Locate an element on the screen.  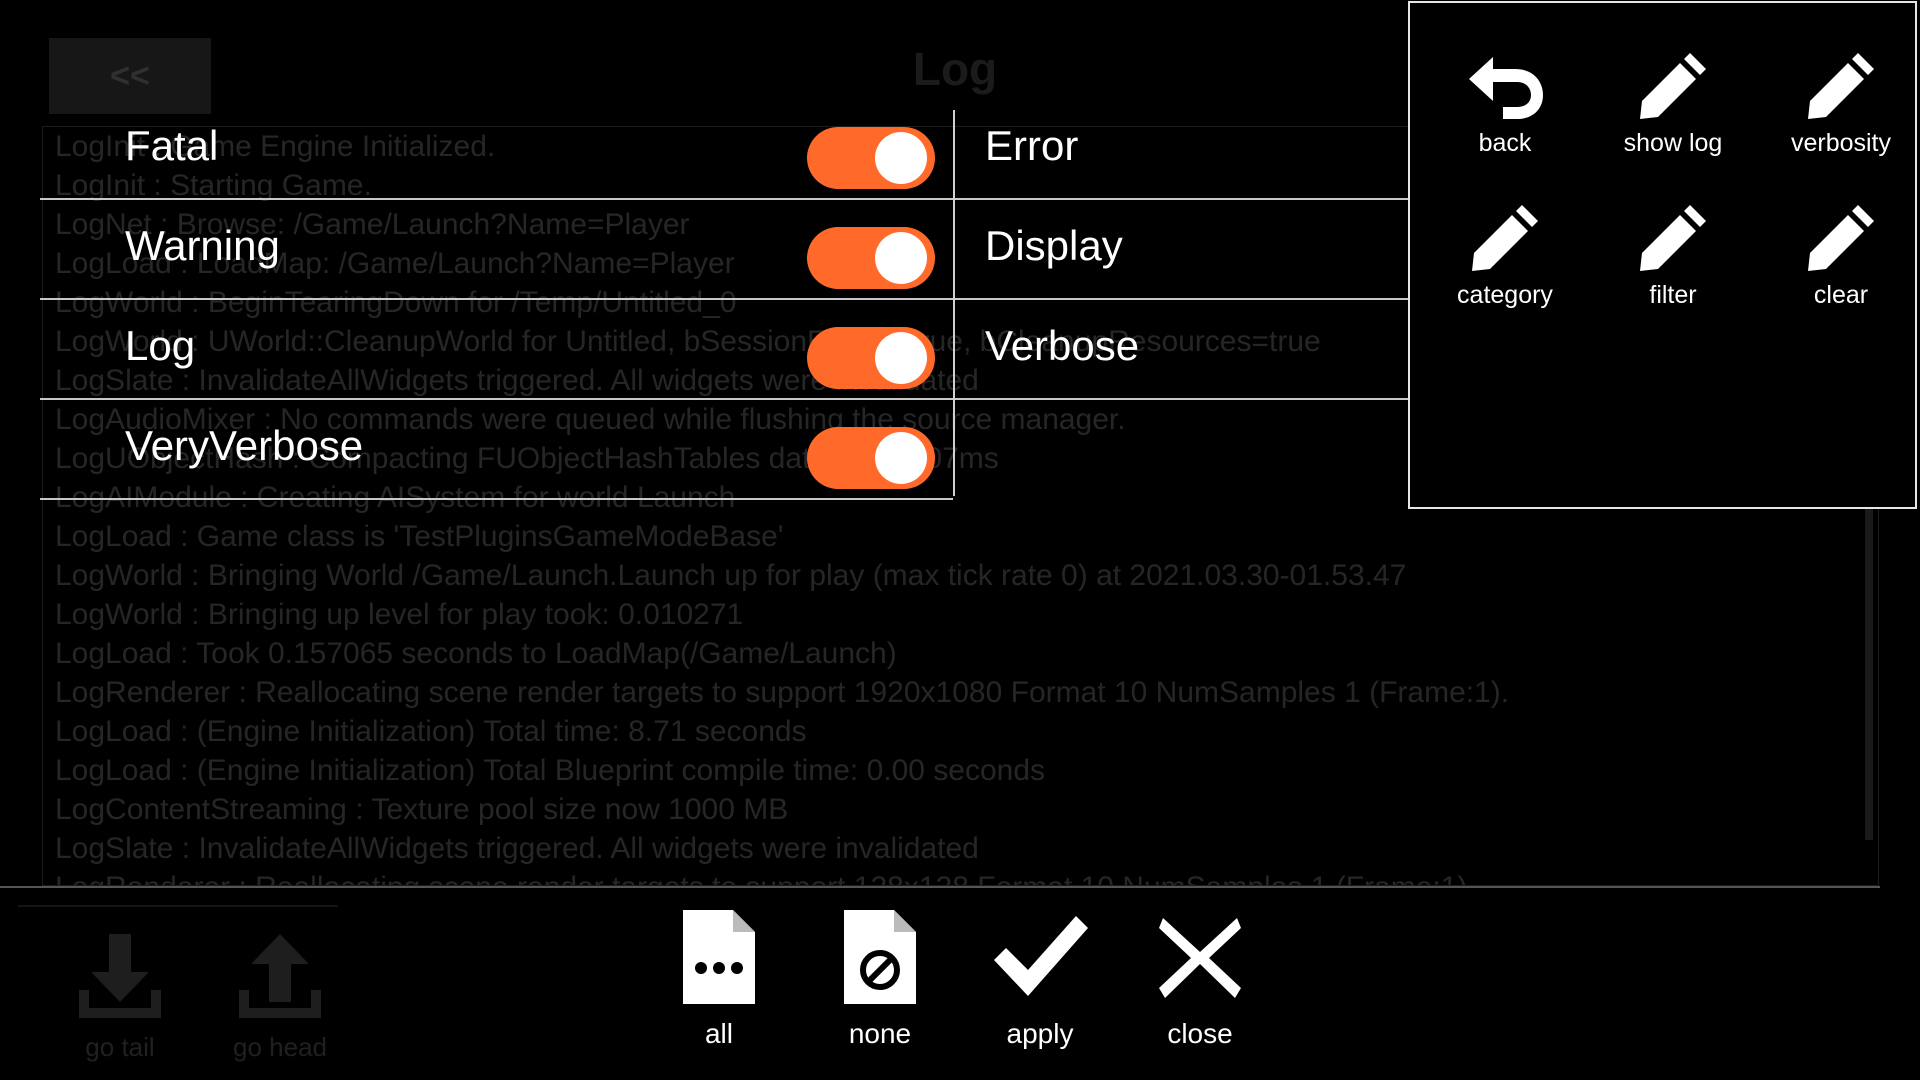
verbosity-row-log: Log is located at coordinates (496, 349).